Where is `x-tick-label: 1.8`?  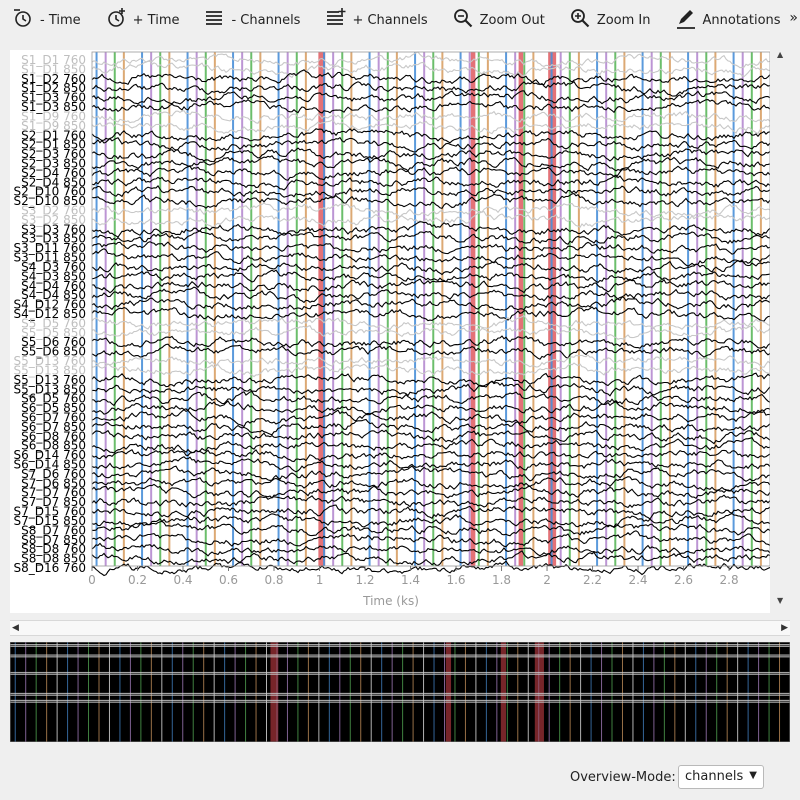
x-tick-label: 1.8 is located at coordinates (501, 580).